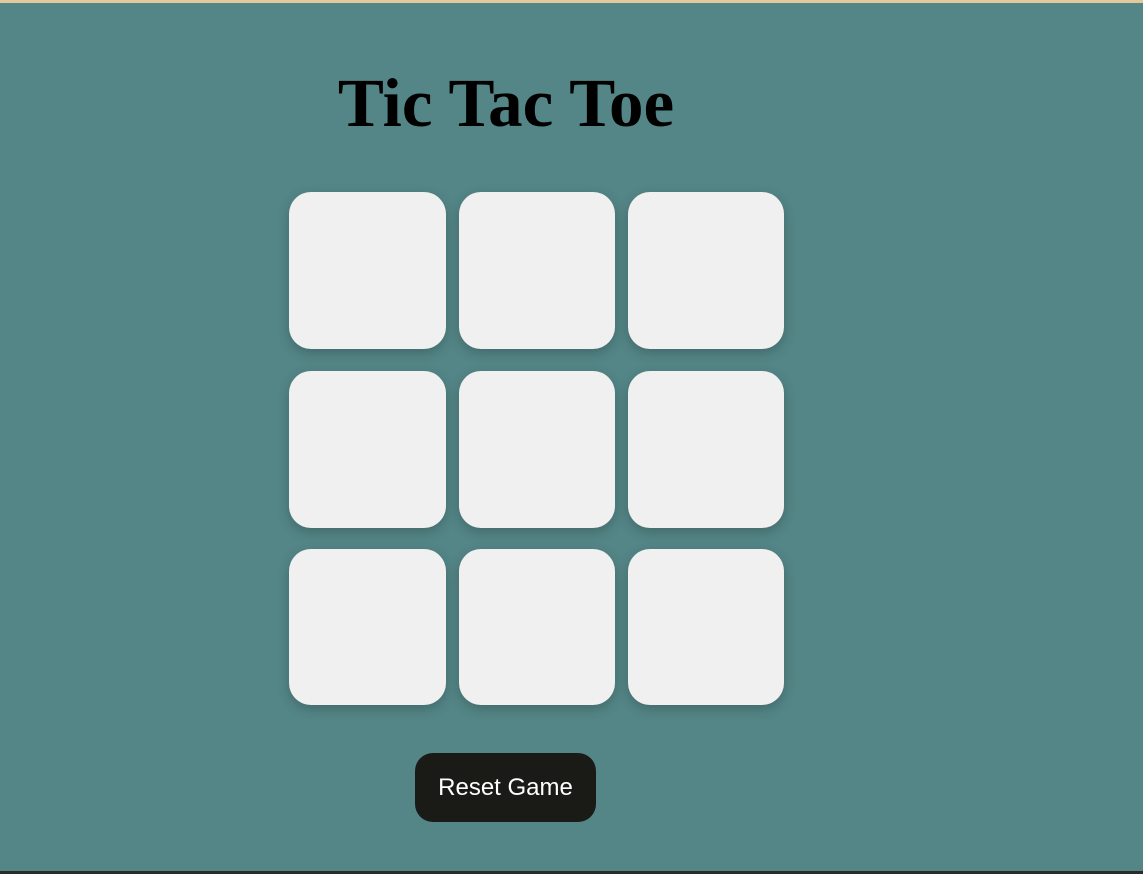 This screenshot has height=874, width=1143. I want to click on page-title: Tic Tac Toe, so click(506, 103).